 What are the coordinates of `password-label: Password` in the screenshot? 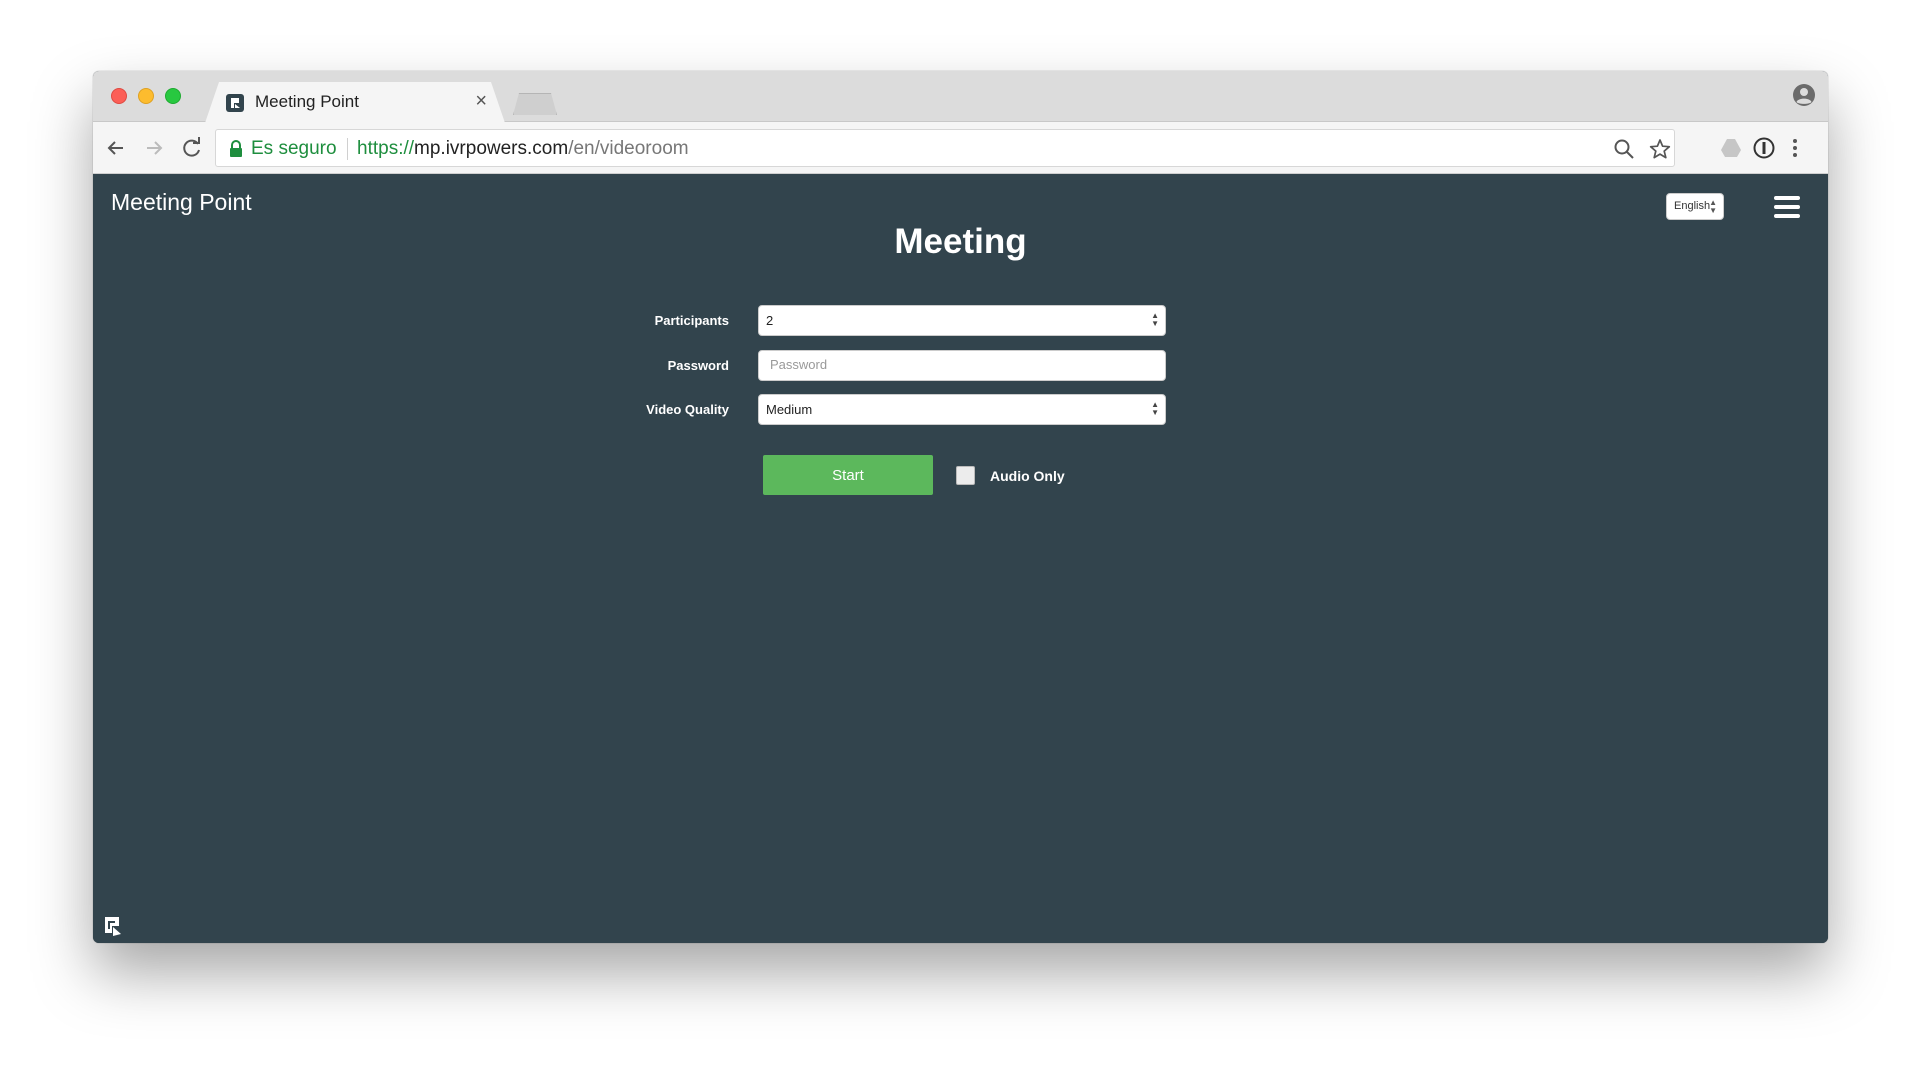 It's located at (698, 365).